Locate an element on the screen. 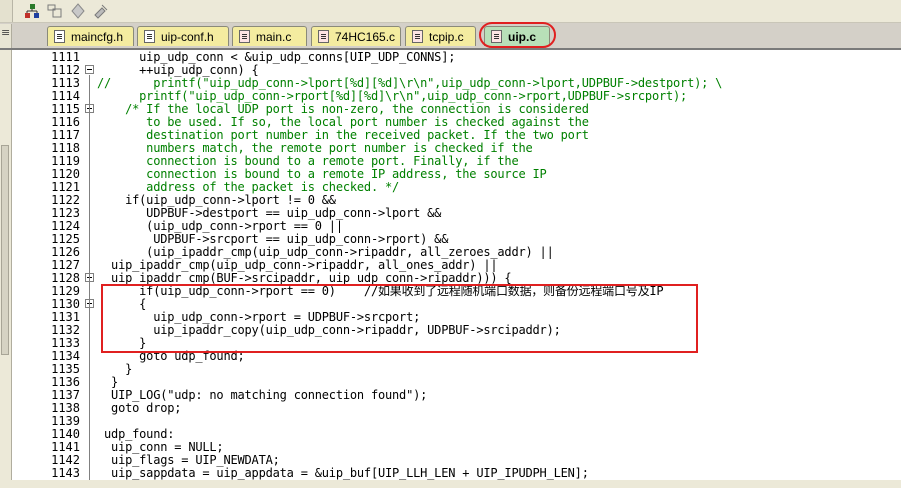  line-number: 1143 is located at coordinates (65, 473).